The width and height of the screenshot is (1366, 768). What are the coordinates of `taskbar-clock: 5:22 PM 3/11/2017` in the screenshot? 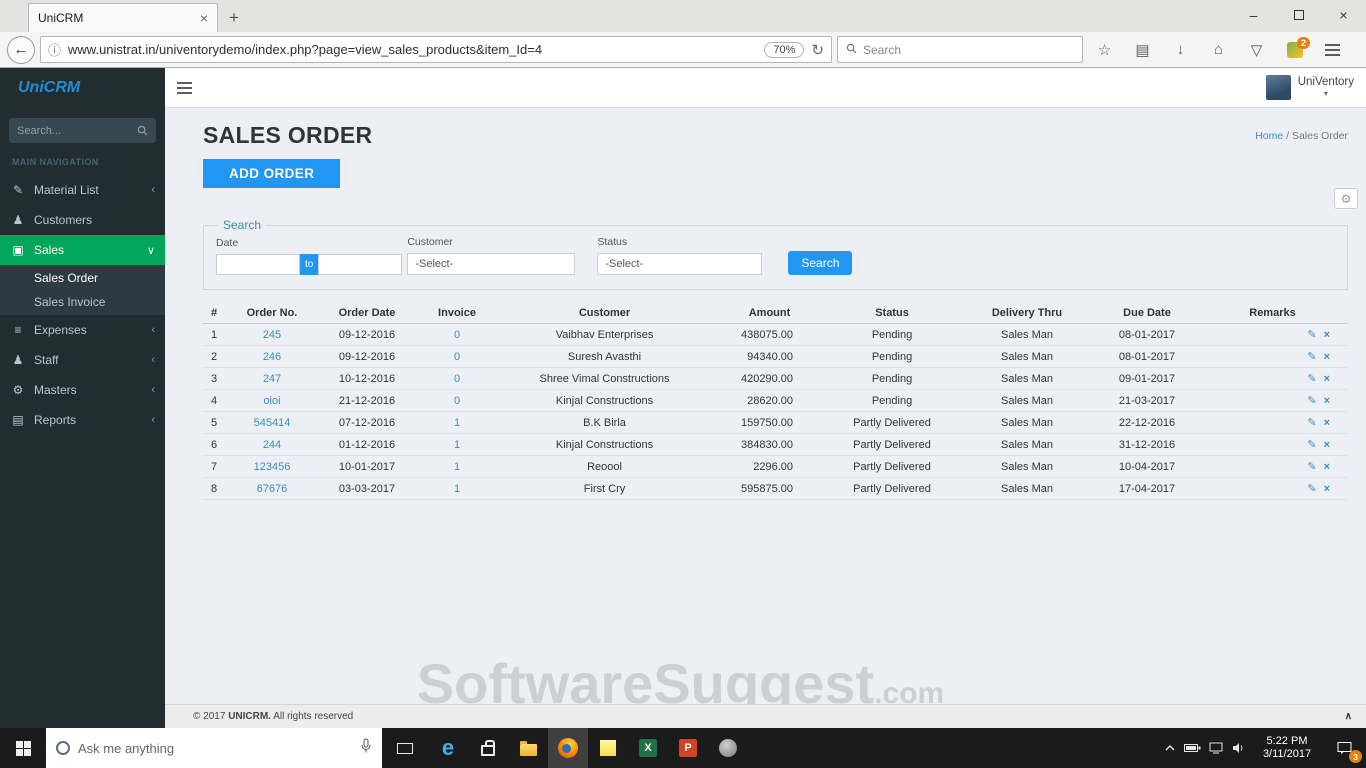 It's located at (1287, 748).